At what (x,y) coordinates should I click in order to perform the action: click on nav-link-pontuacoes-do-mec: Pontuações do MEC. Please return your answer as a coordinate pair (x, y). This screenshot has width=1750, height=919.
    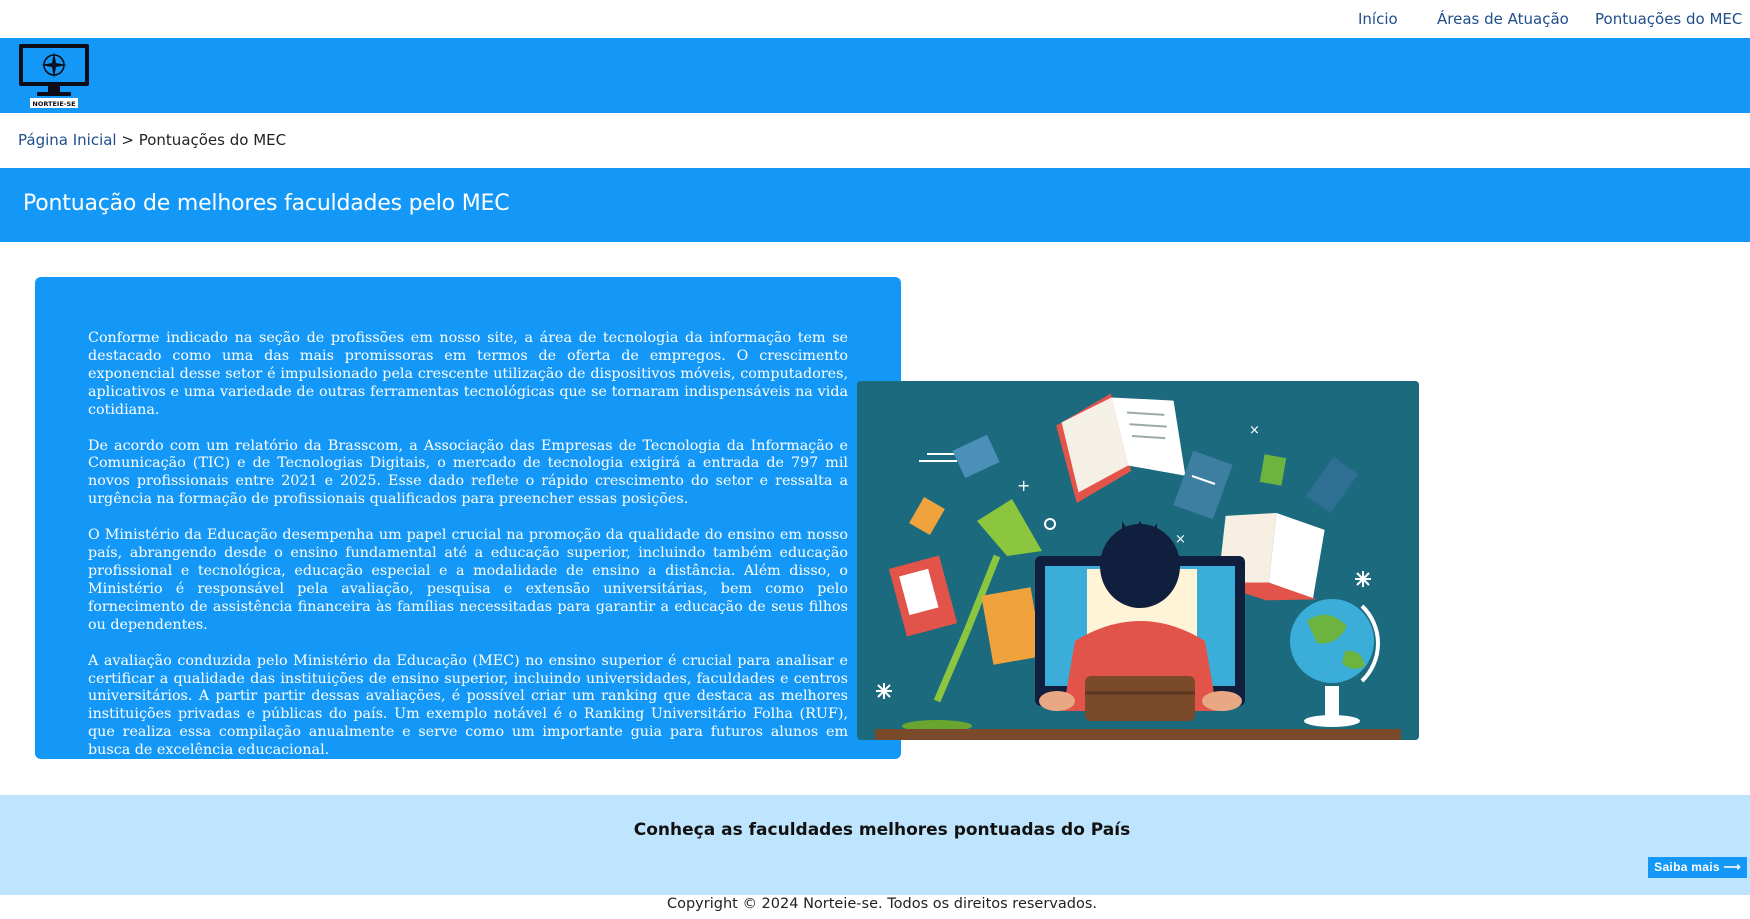
    Looking at the image, I should click on (1668, 19).